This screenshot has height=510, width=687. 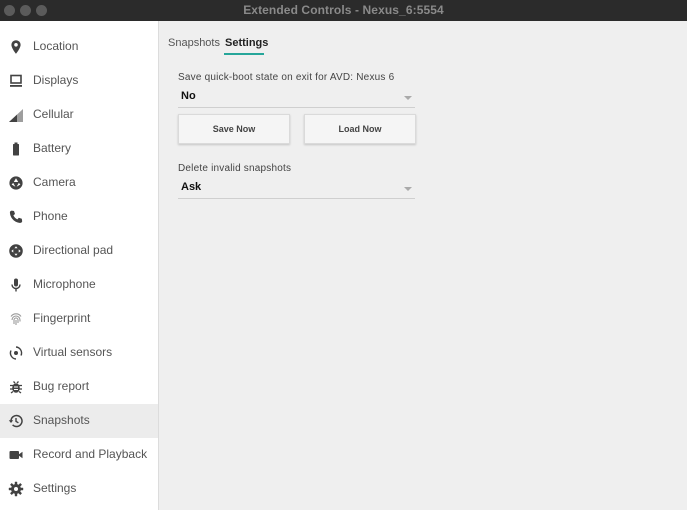 I want to click on quickboot-select: No, so click(x=296, y=98).